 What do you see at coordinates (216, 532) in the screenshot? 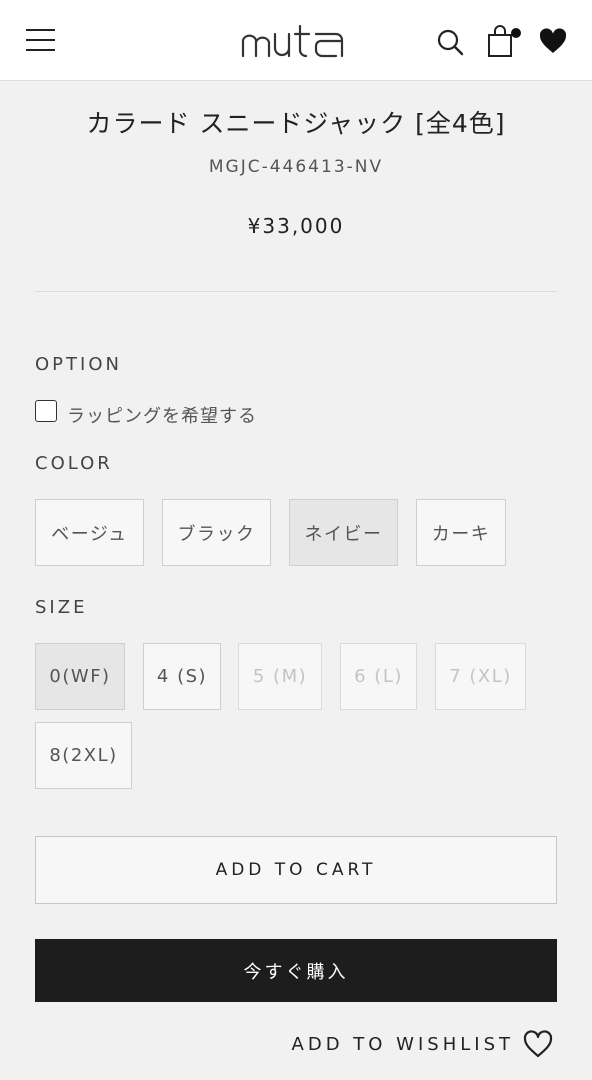
I see `color-option-black: ブラック` at bounding box center [216, 532].